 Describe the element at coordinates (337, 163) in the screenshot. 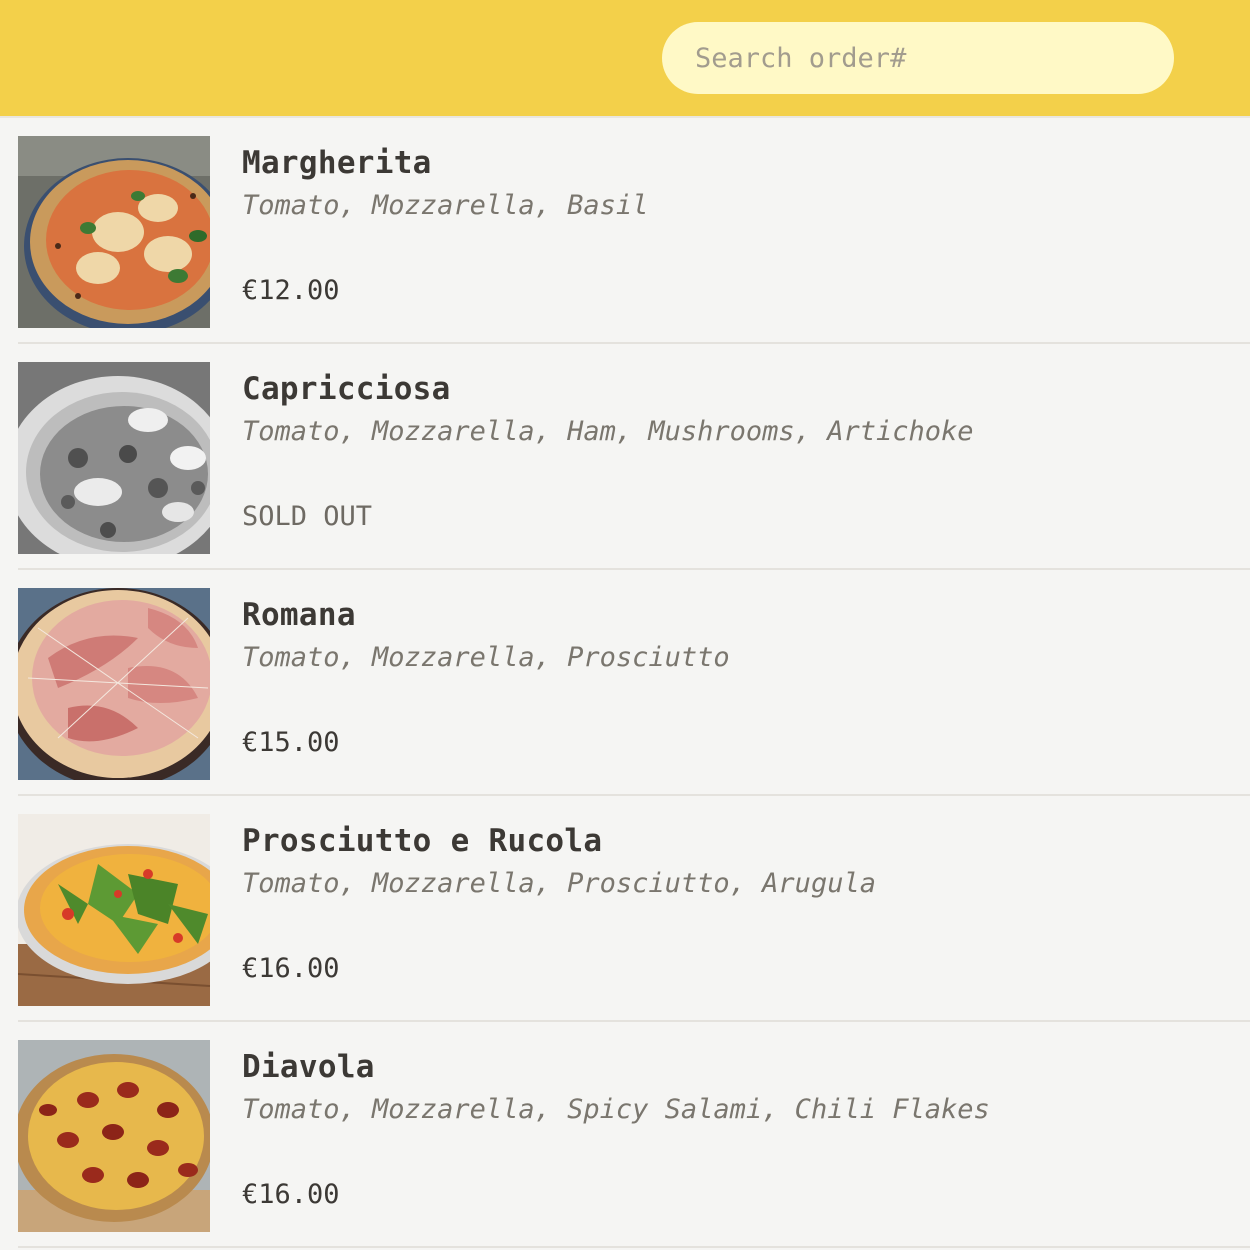

I see `pizza-name: Margherita` at that location.